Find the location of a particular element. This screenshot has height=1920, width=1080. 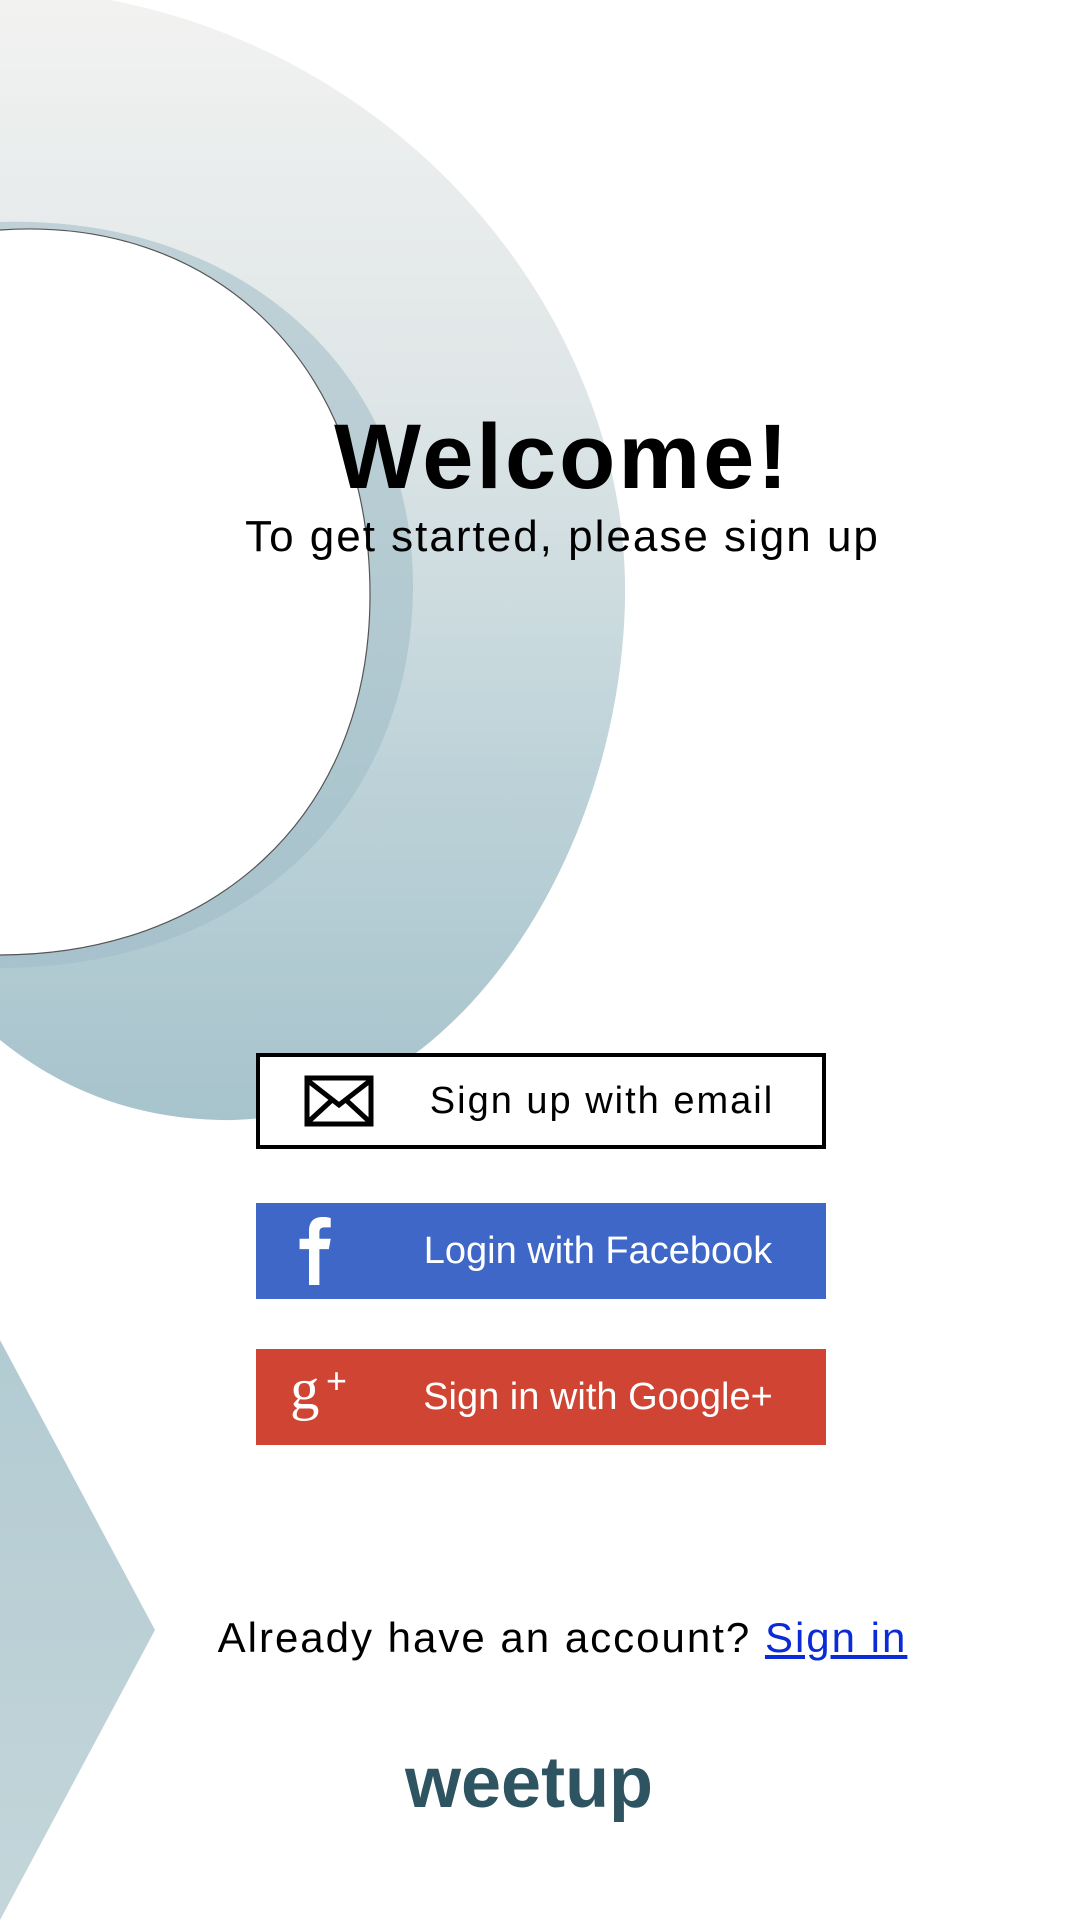

welcome-title: Welcome! is located at coordinates (562, 457).